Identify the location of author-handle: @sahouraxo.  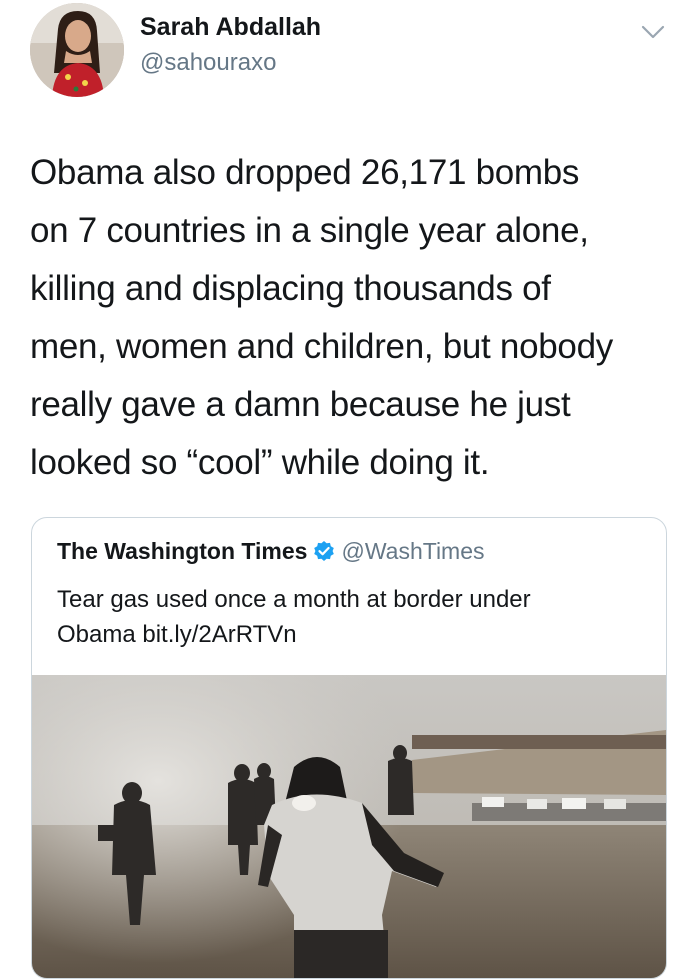
(208, 63).